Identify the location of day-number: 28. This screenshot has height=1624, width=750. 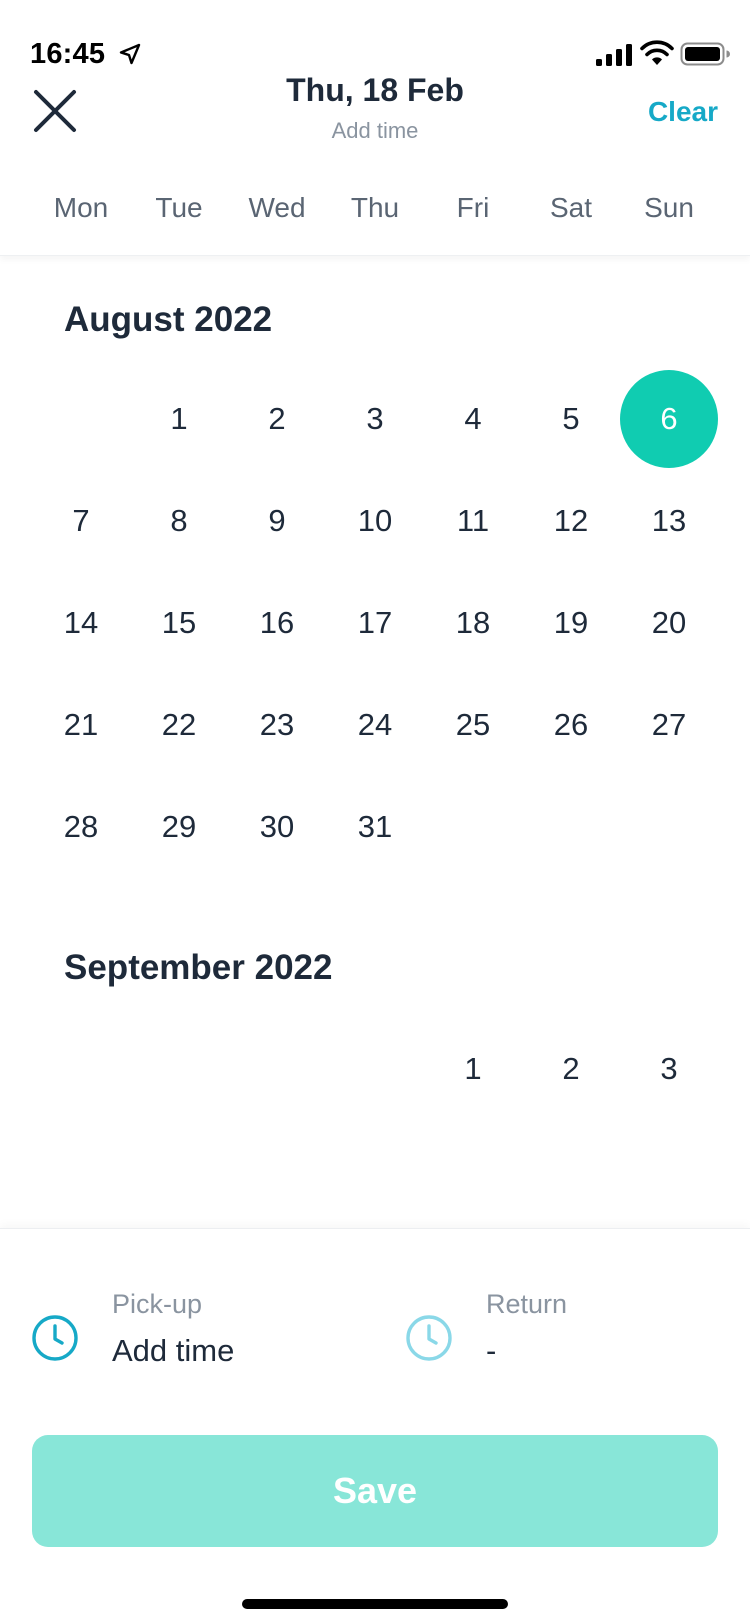
(81, 826).